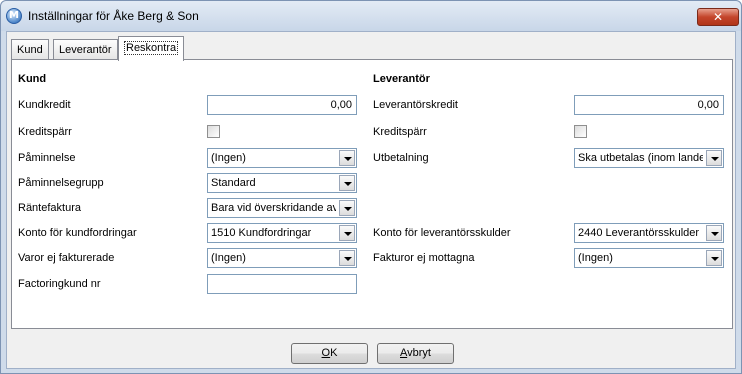 This screenshot has width=742, height=374. Describe the element at coordinates (371, 16) in the screenshot. I see `title-bar: M Inställningar för Åke Berg & Son ✕` at that location.